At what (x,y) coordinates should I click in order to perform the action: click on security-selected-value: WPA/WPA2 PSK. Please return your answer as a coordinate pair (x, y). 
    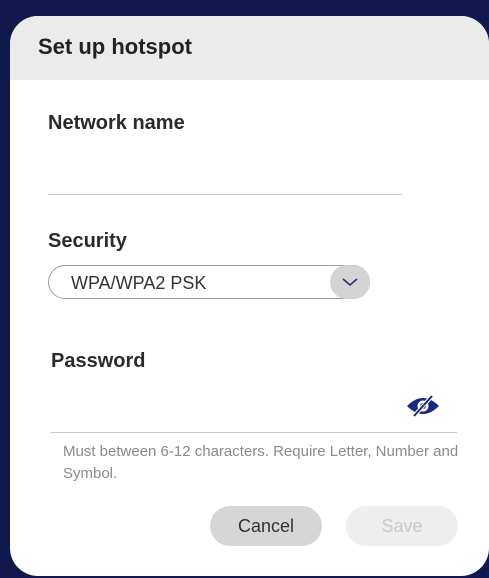
    Looking at the image, I should click on (139, 283).